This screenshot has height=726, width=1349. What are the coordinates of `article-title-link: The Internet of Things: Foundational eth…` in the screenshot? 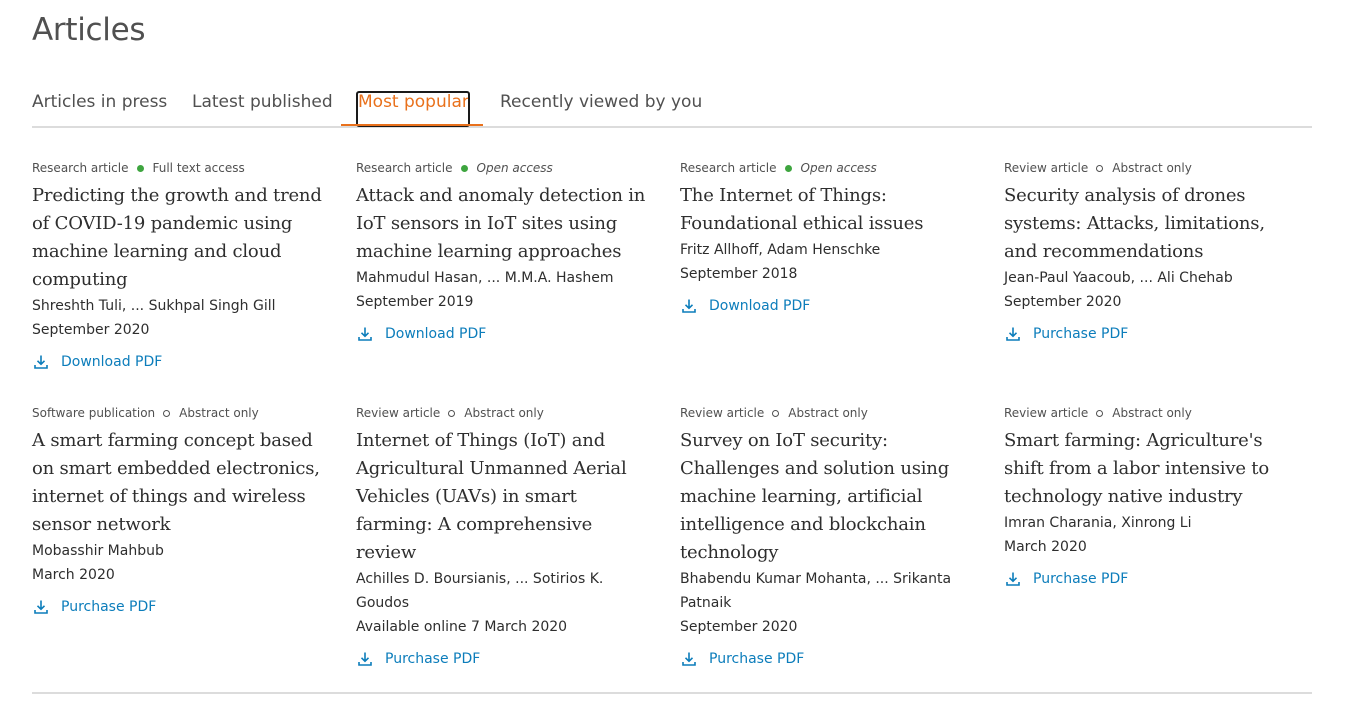 It's located at (828, 210).